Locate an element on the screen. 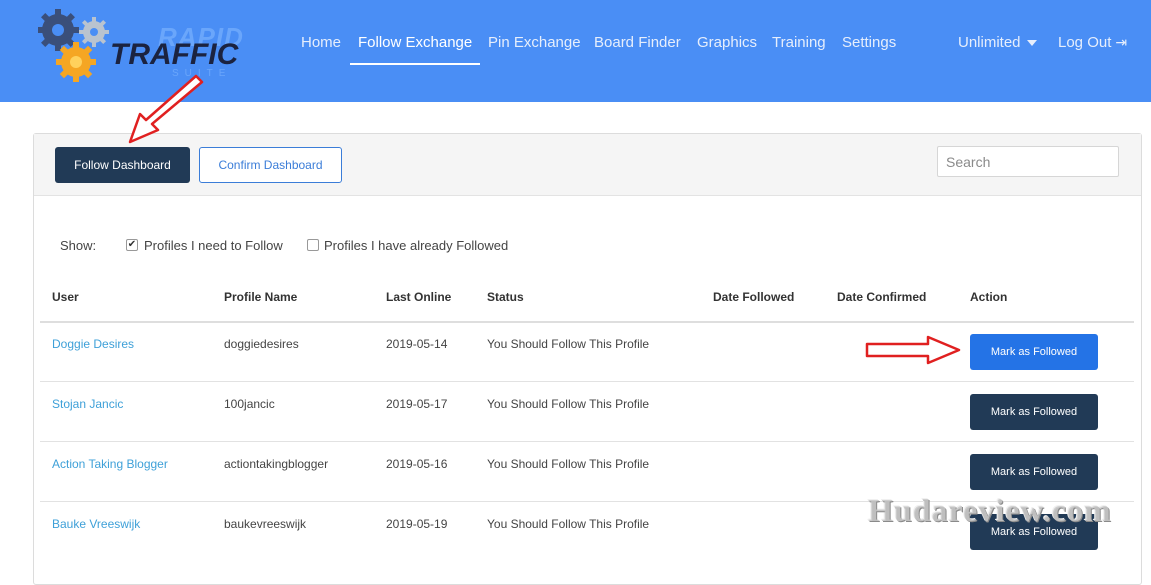 The image size is (1151, 585). column-header-date-followed: Date Followed is located at coordinates (753, 297).